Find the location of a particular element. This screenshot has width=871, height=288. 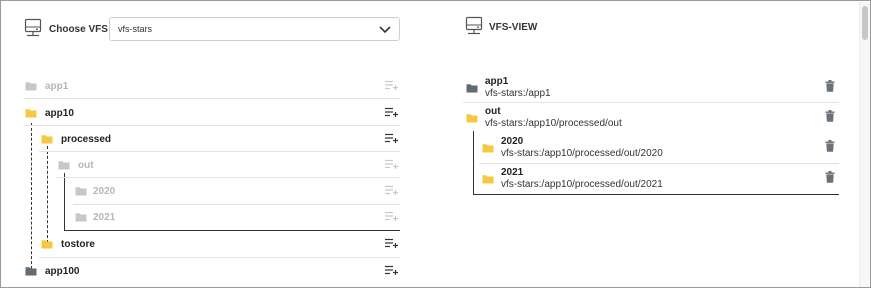

tree-row-app10: app10 is located at coordinates (212, 114).